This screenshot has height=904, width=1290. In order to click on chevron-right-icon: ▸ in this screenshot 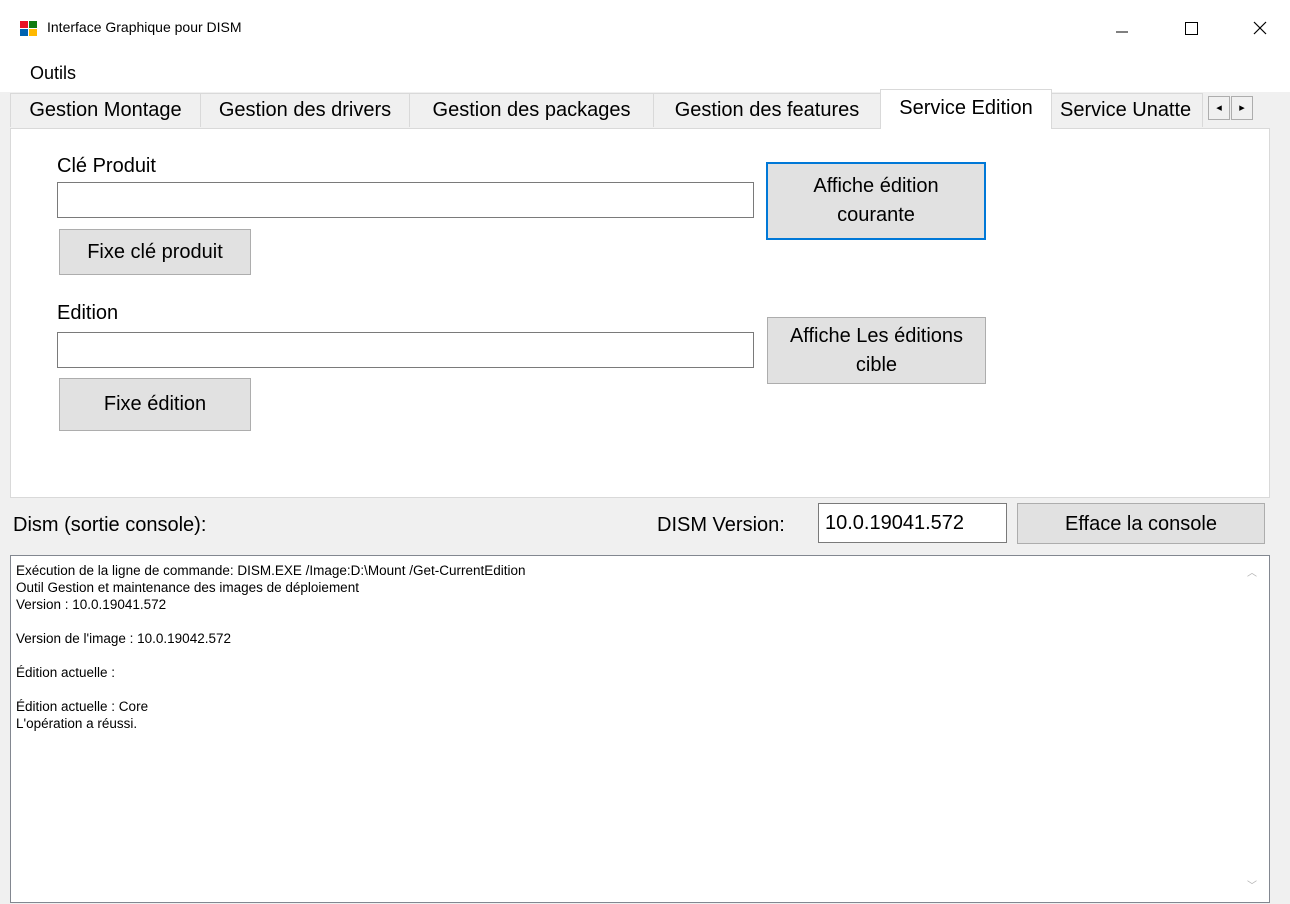, I will do `click(1242, 108)`.